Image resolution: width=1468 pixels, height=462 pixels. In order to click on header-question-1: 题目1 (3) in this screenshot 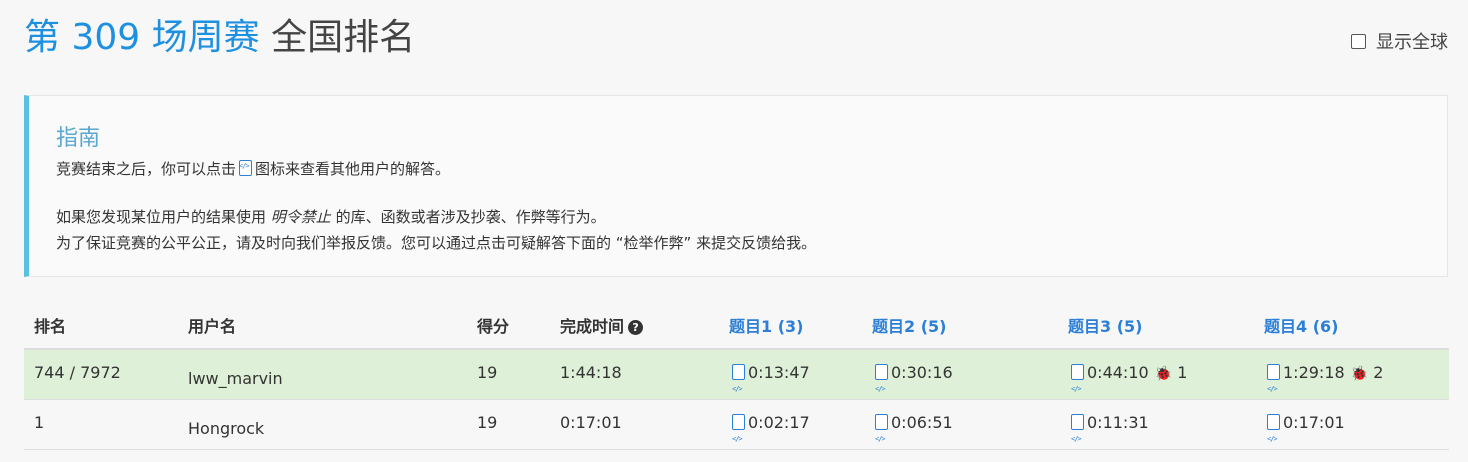, I will do `click(766, 327)`.